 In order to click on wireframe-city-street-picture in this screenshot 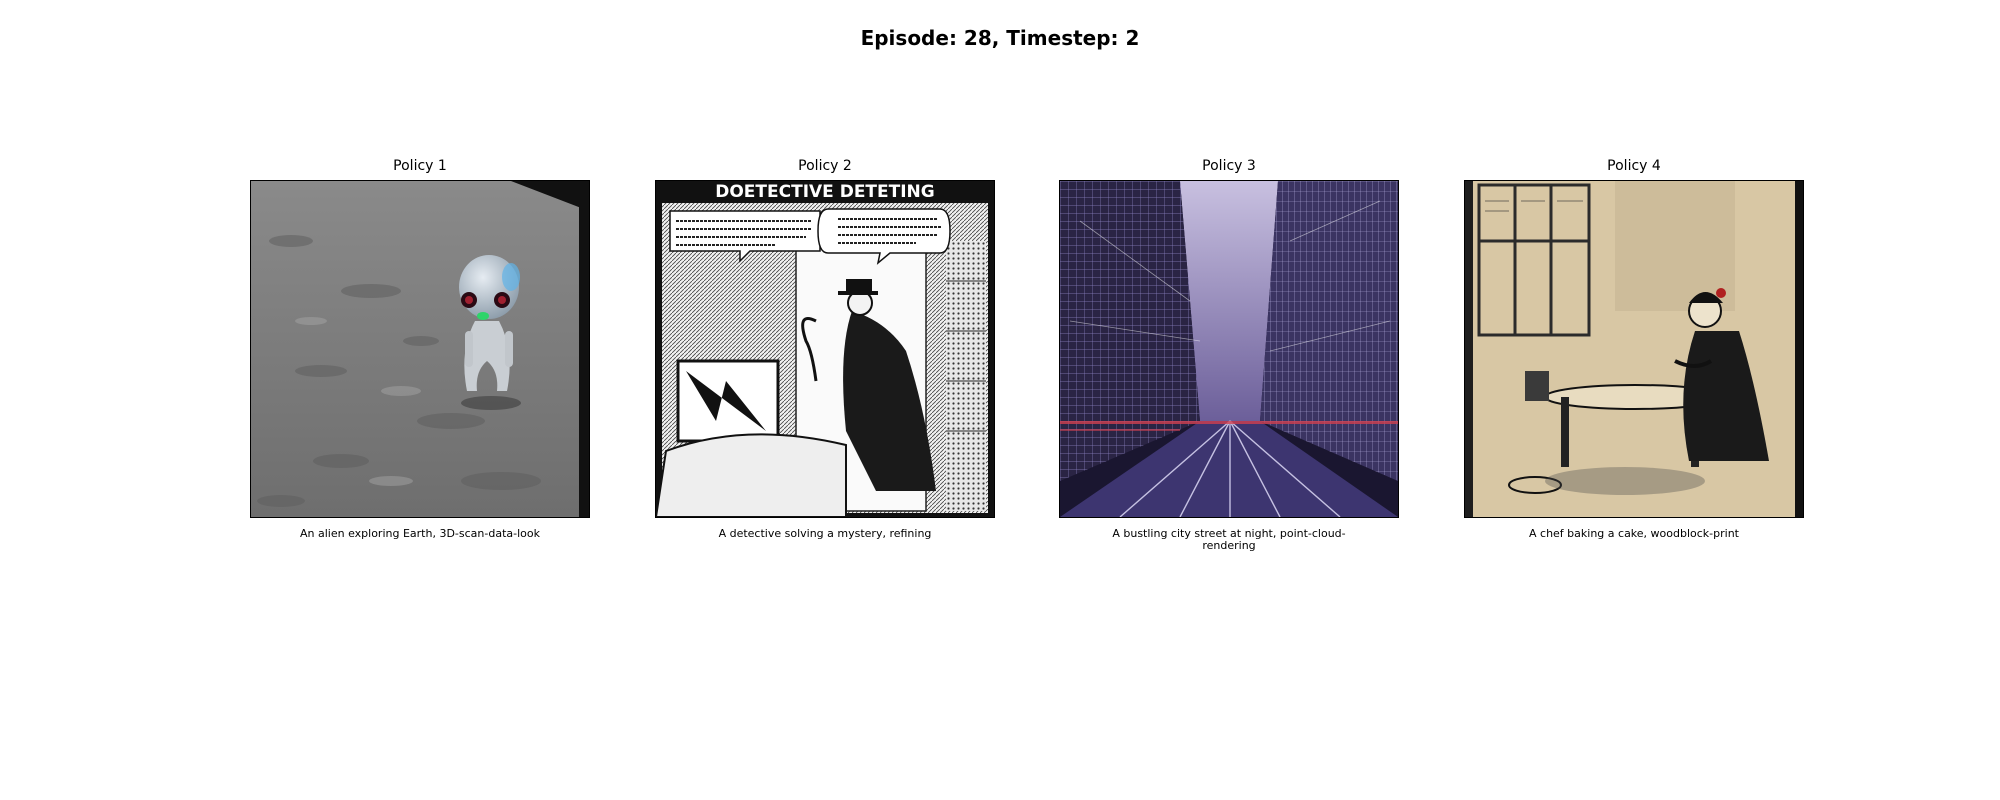, I will do `click(1229, 349)`.